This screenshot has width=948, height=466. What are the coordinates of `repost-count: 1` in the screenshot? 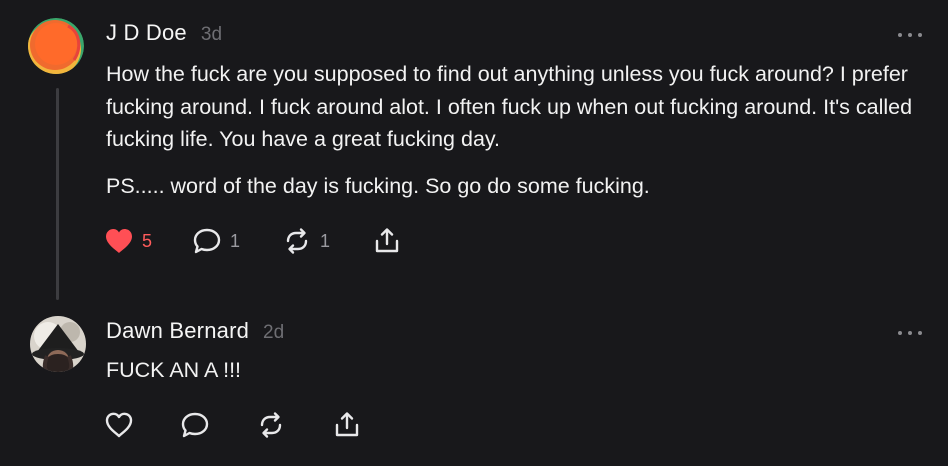 It's located at (325, 240).